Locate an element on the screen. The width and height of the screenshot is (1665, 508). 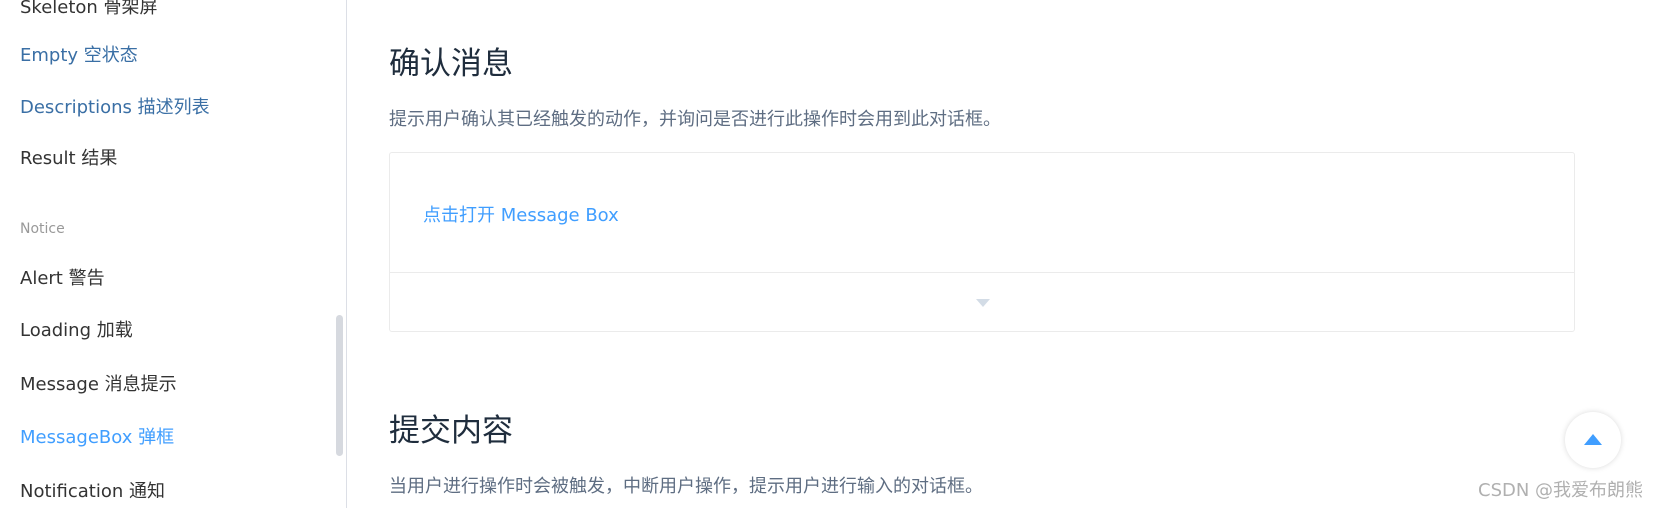
sidebar-group-notice: Notice is located at coordinates (42, 229).